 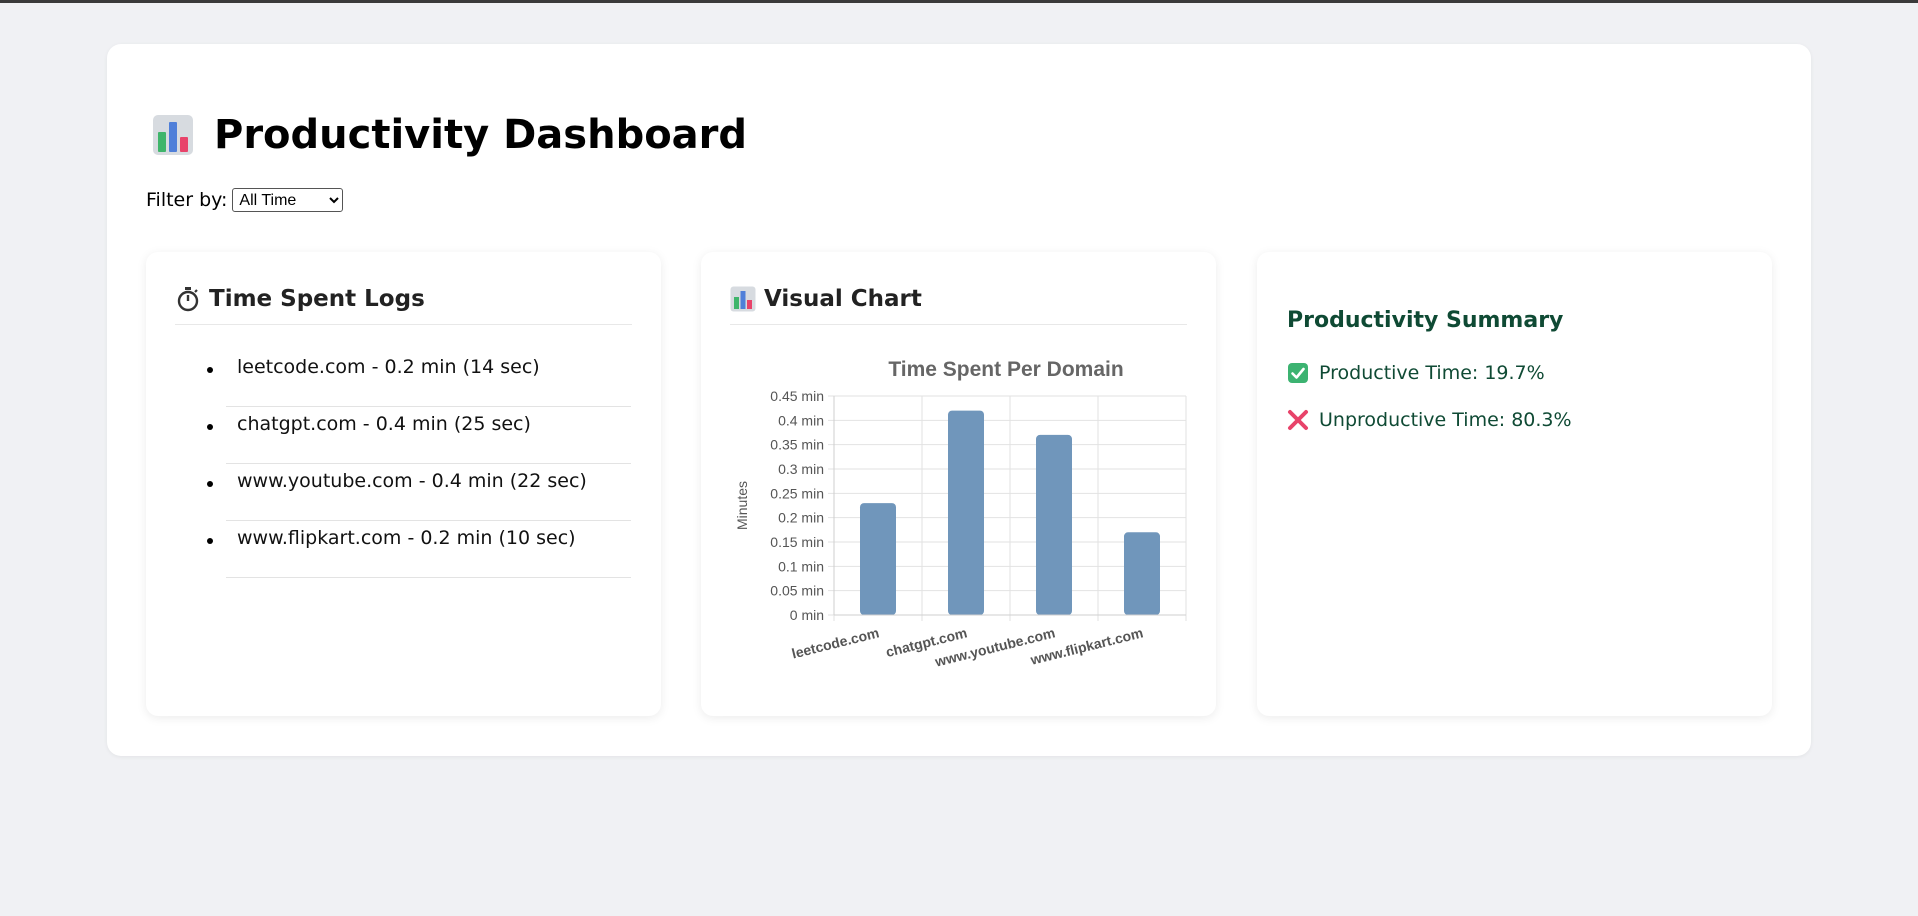 I want to click on log-item: www.flipkart.com - 0.2 min (10 sec), so click(x=419, y=549).